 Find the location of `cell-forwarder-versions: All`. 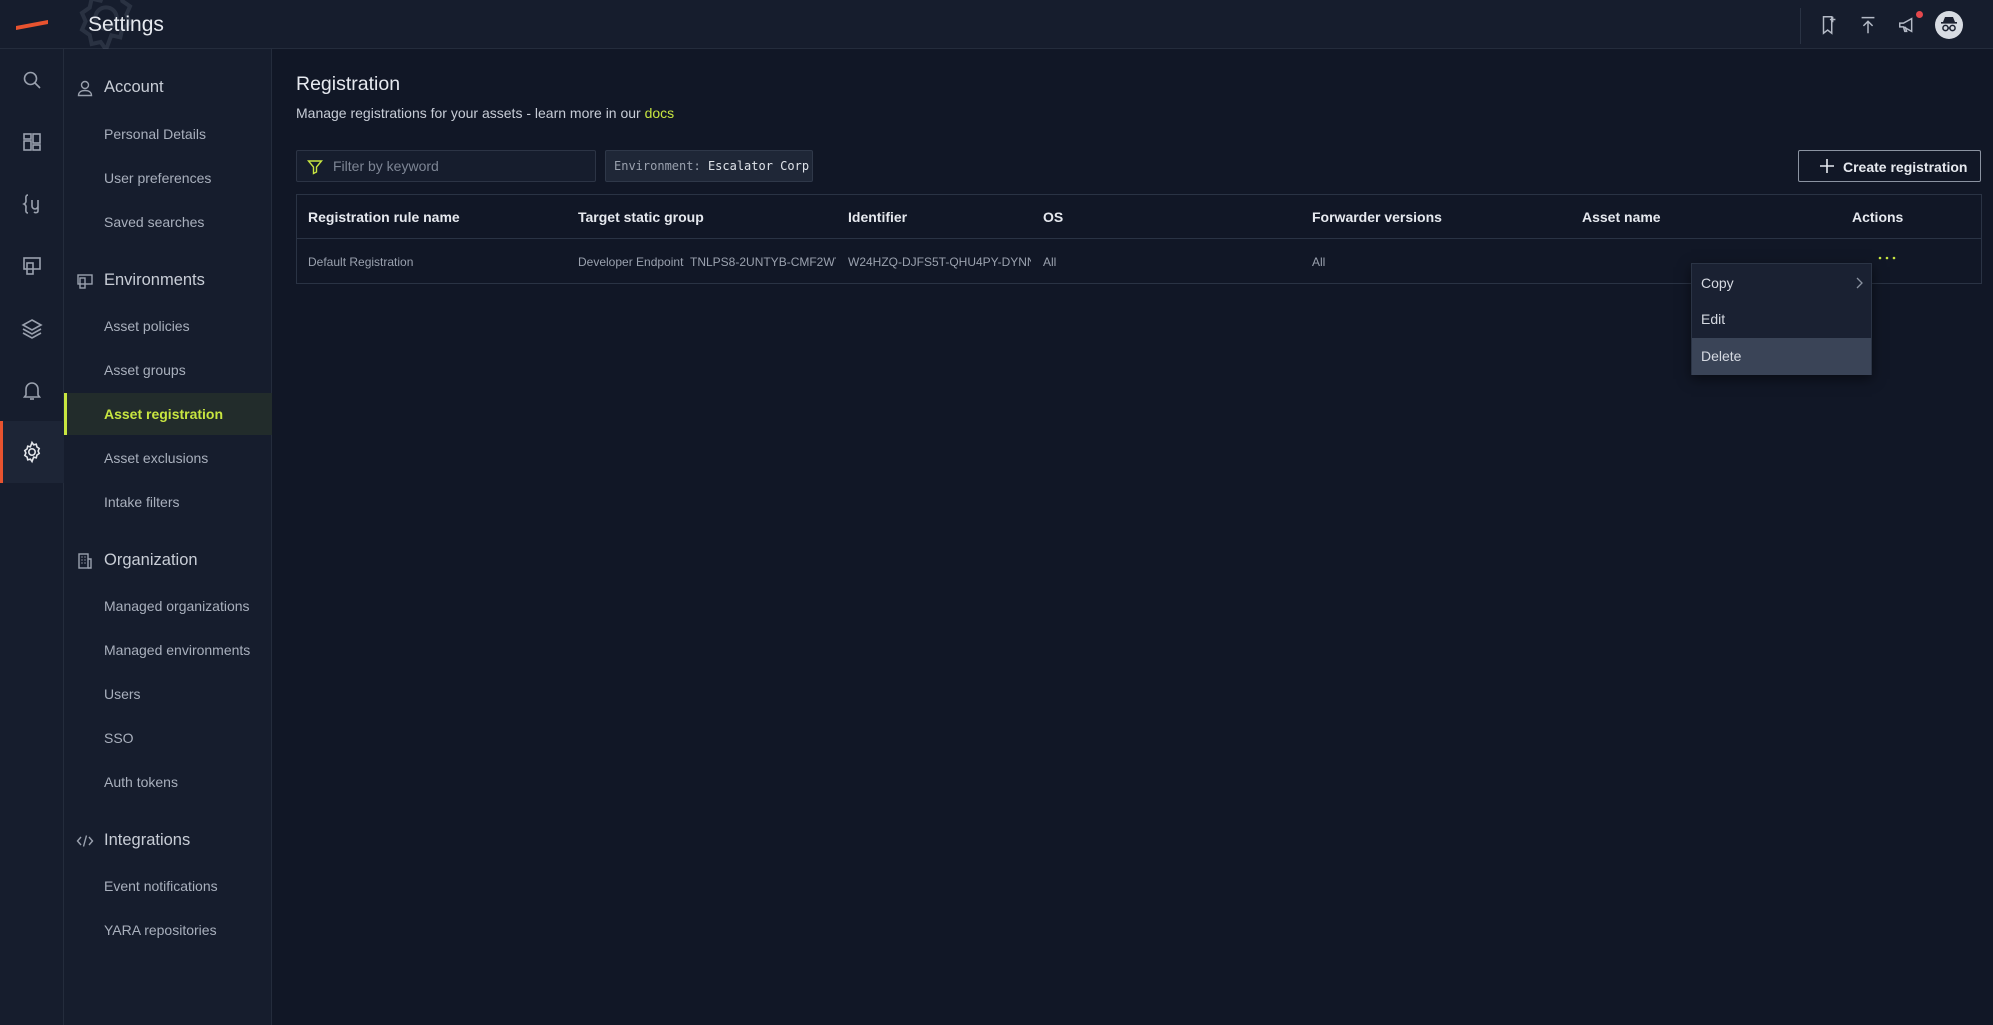

cell-forwarder-versions: All is located at coordinates (1319, 262).